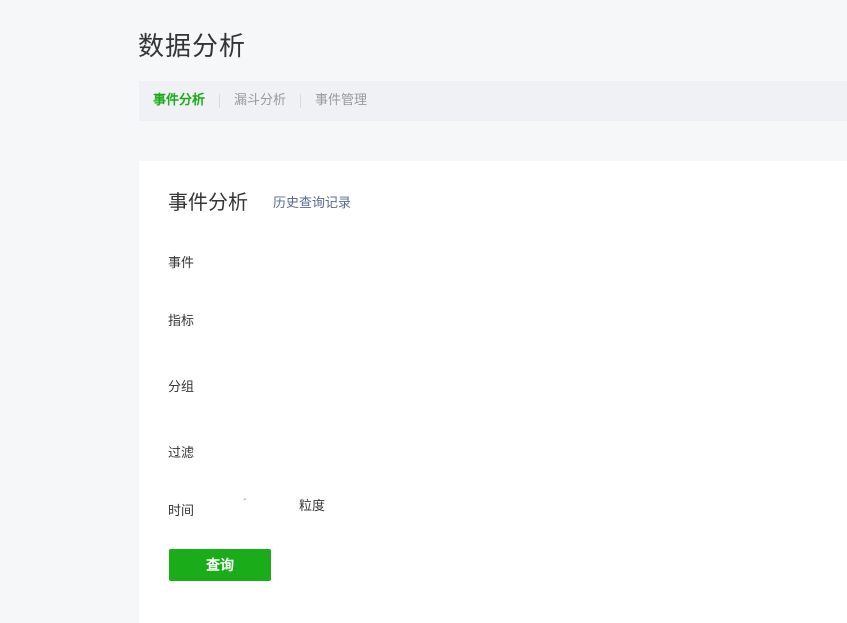 The height and width of the screenshot is (623, 847). What do you see at coordinates (493, 101) in the screenshot?
I see `tab-bar: 事件分析 漏斗分析 事件管理` at bounding box center [493, 101].